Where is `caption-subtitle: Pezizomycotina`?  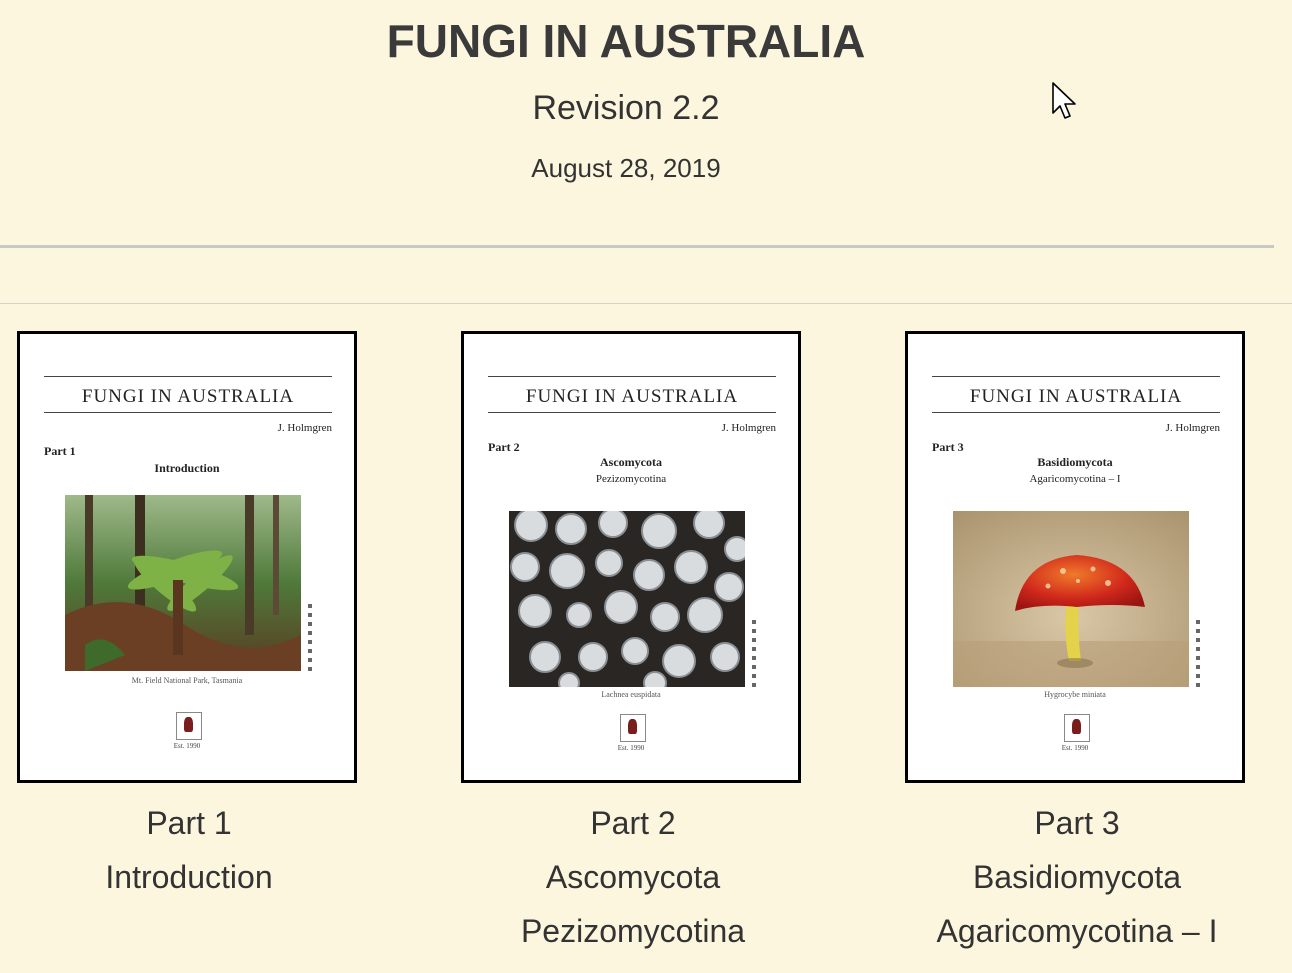 caption-subtitle: Pezizomycotina is located at coordinates (633, 931).